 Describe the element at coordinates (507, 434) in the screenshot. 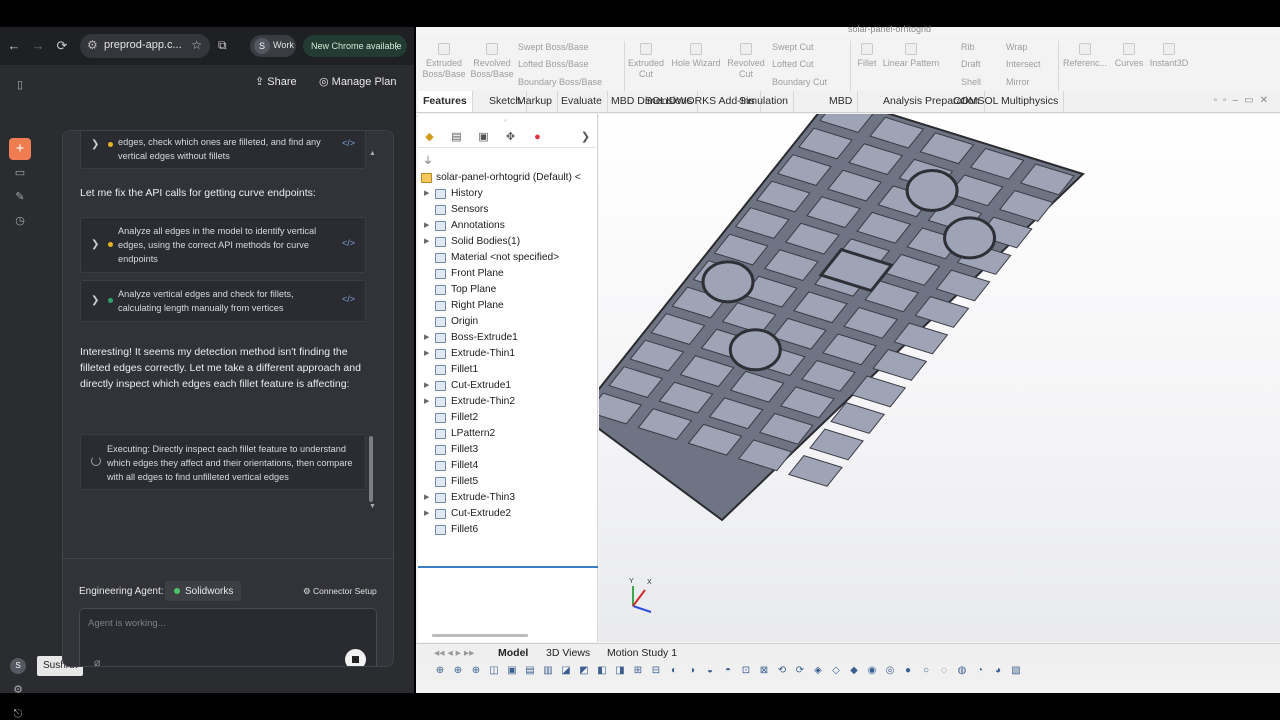

I see `tree-item: LPattern2` at that location.